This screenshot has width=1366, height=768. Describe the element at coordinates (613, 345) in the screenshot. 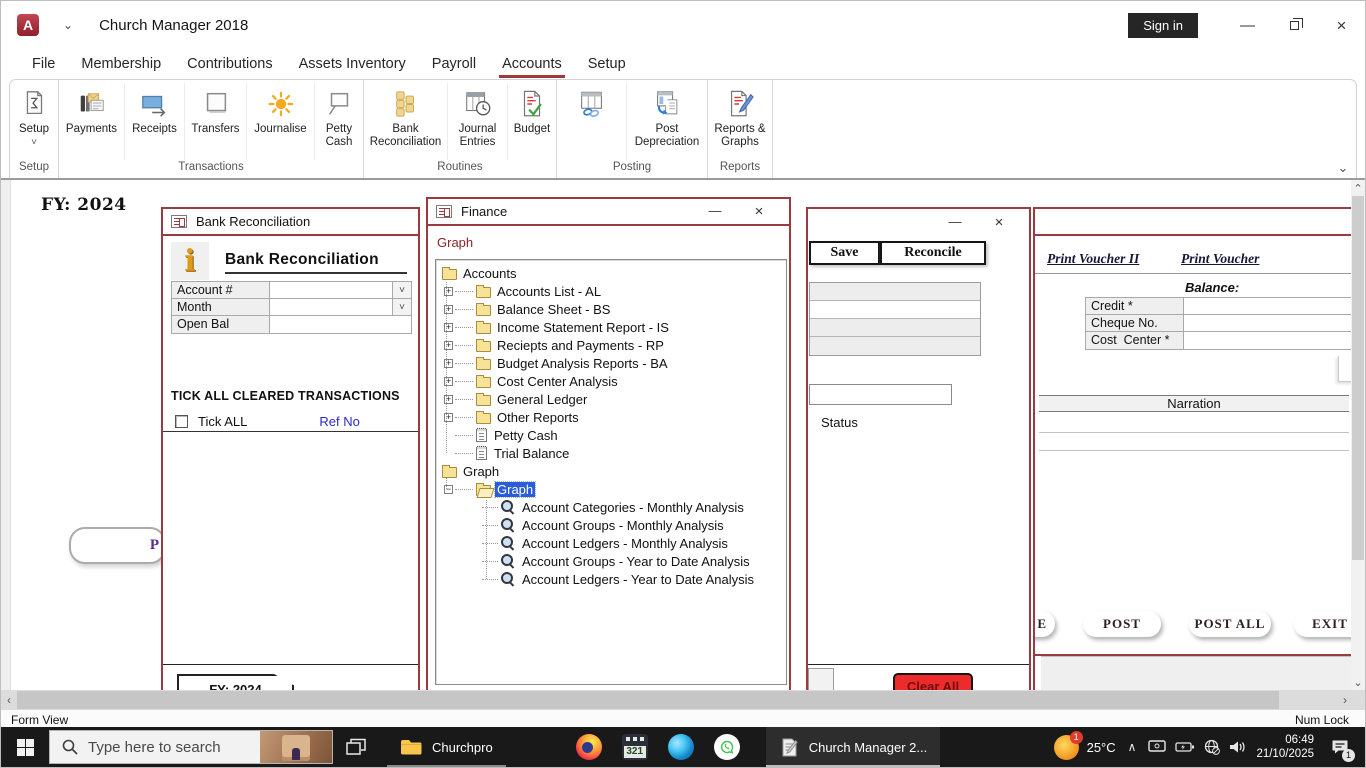

I see `tree-item-receipts-payments: + Reciepts and Payments - RP` at that location.